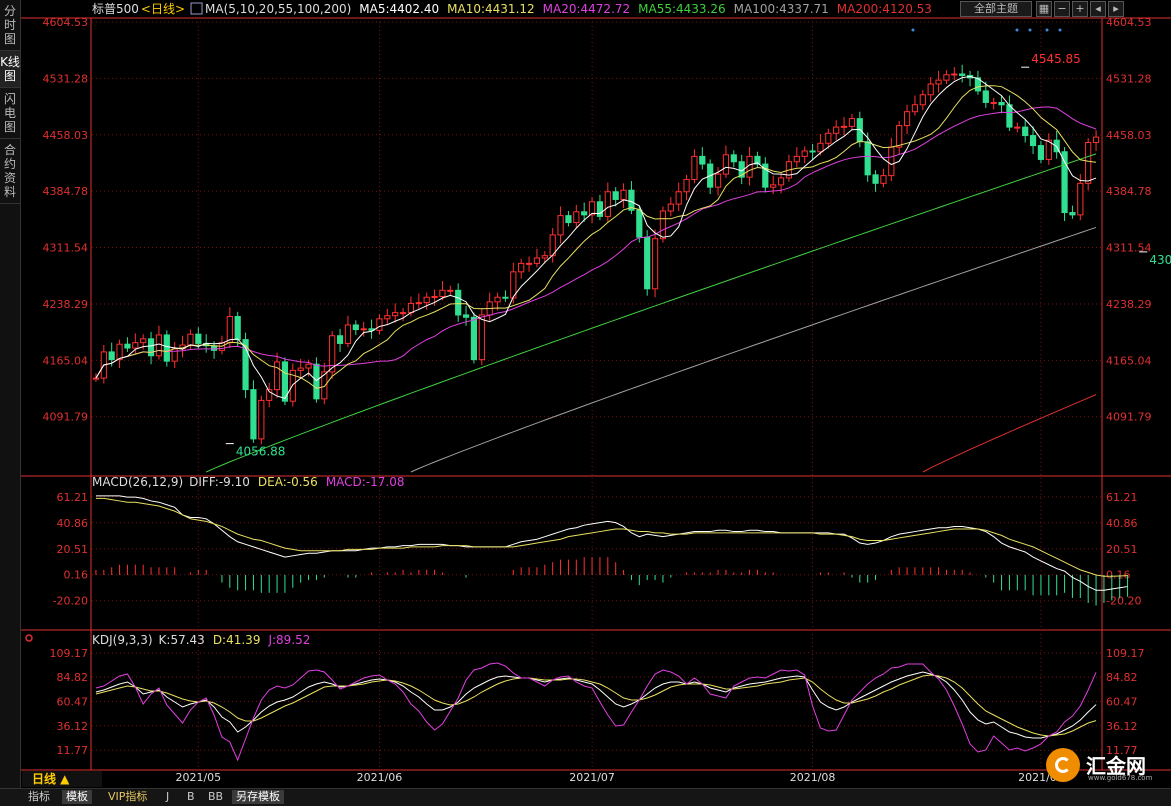 Image resolution: width=1171 pixels, height=806 pixels. What do you see at coordinates (191, 797) in the screenshot?
I see `bottom-tab-b: B` at bounding box center [191, 797].